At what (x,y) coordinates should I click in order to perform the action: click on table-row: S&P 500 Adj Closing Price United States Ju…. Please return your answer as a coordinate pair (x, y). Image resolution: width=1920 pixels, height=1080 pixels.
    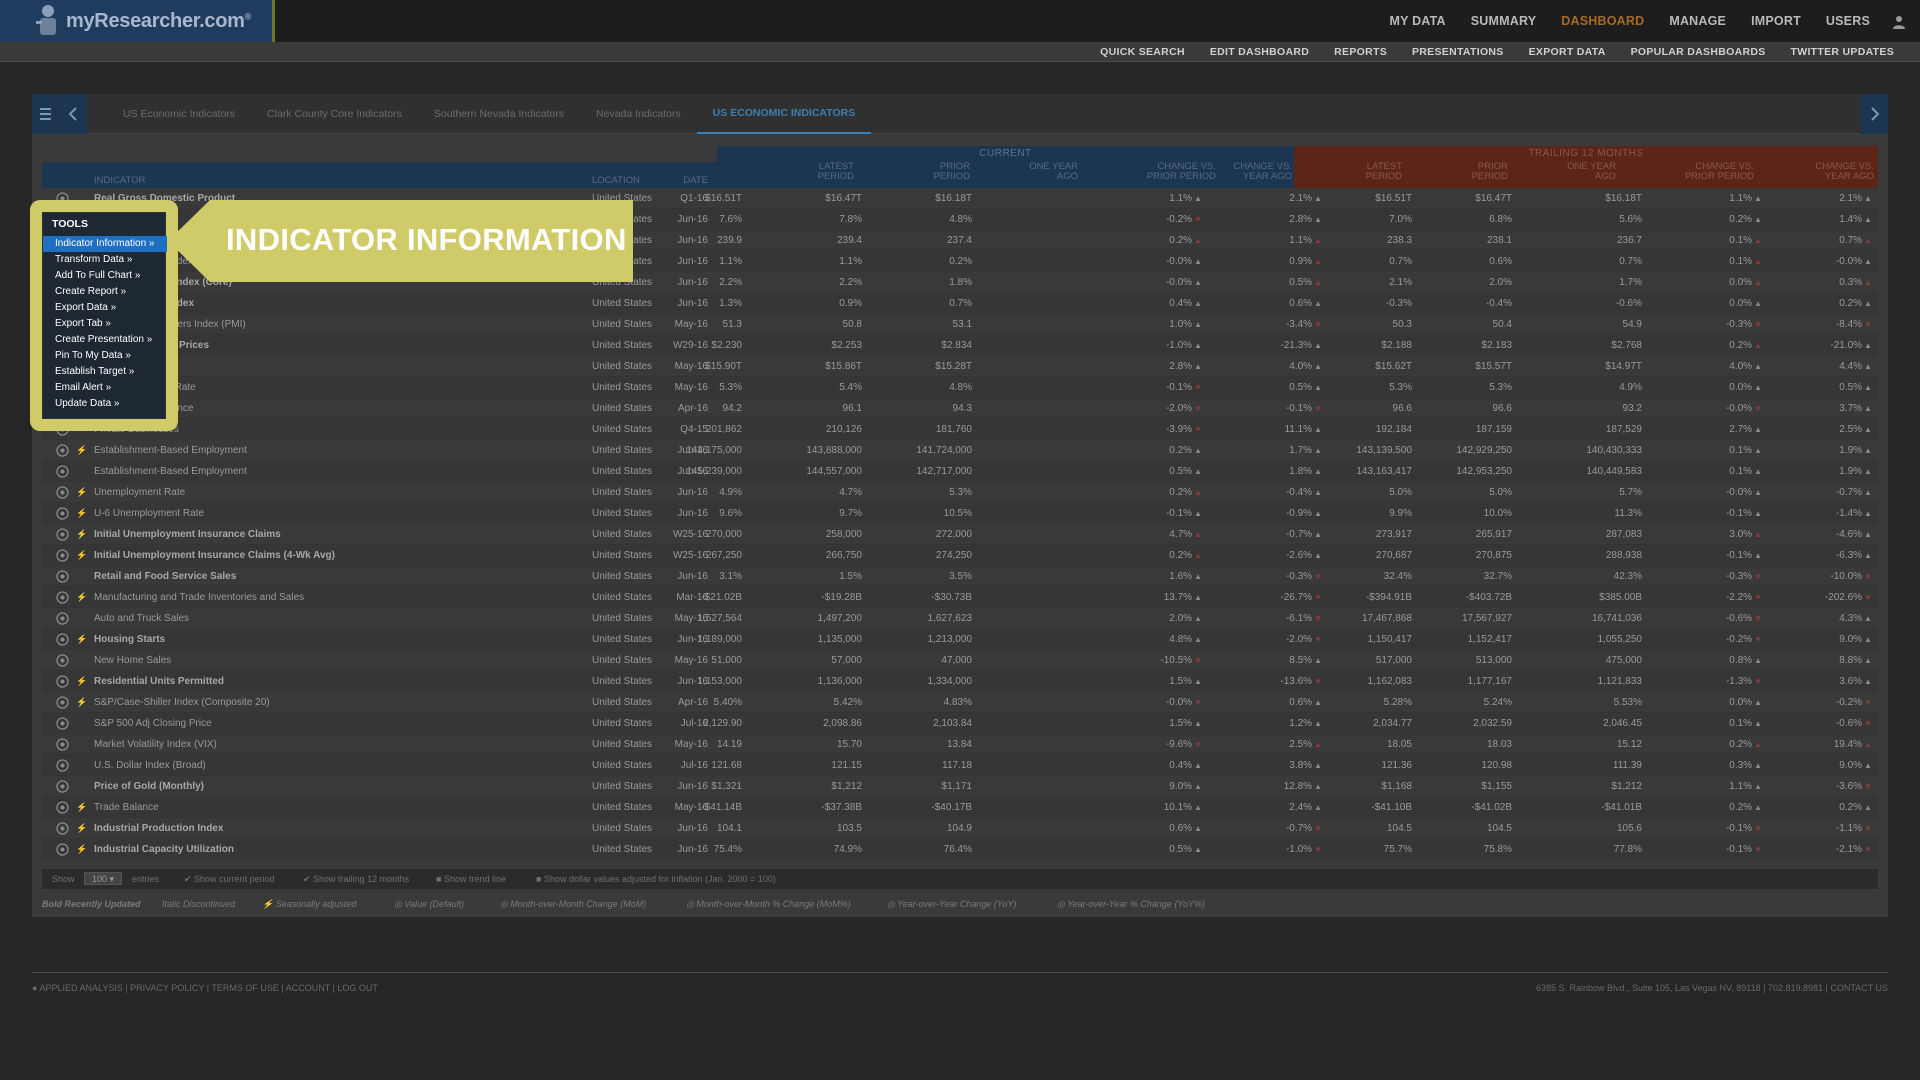
    Looking at the image, I should click on (960, 723).